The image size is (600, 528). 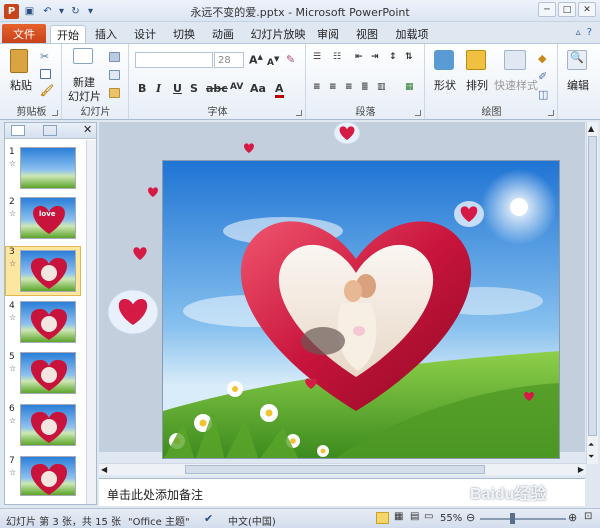 What do you see at coordinates (381, 87) in the screenshot?
I see `columns-icon: ▥` at bounding box center [381, 87].